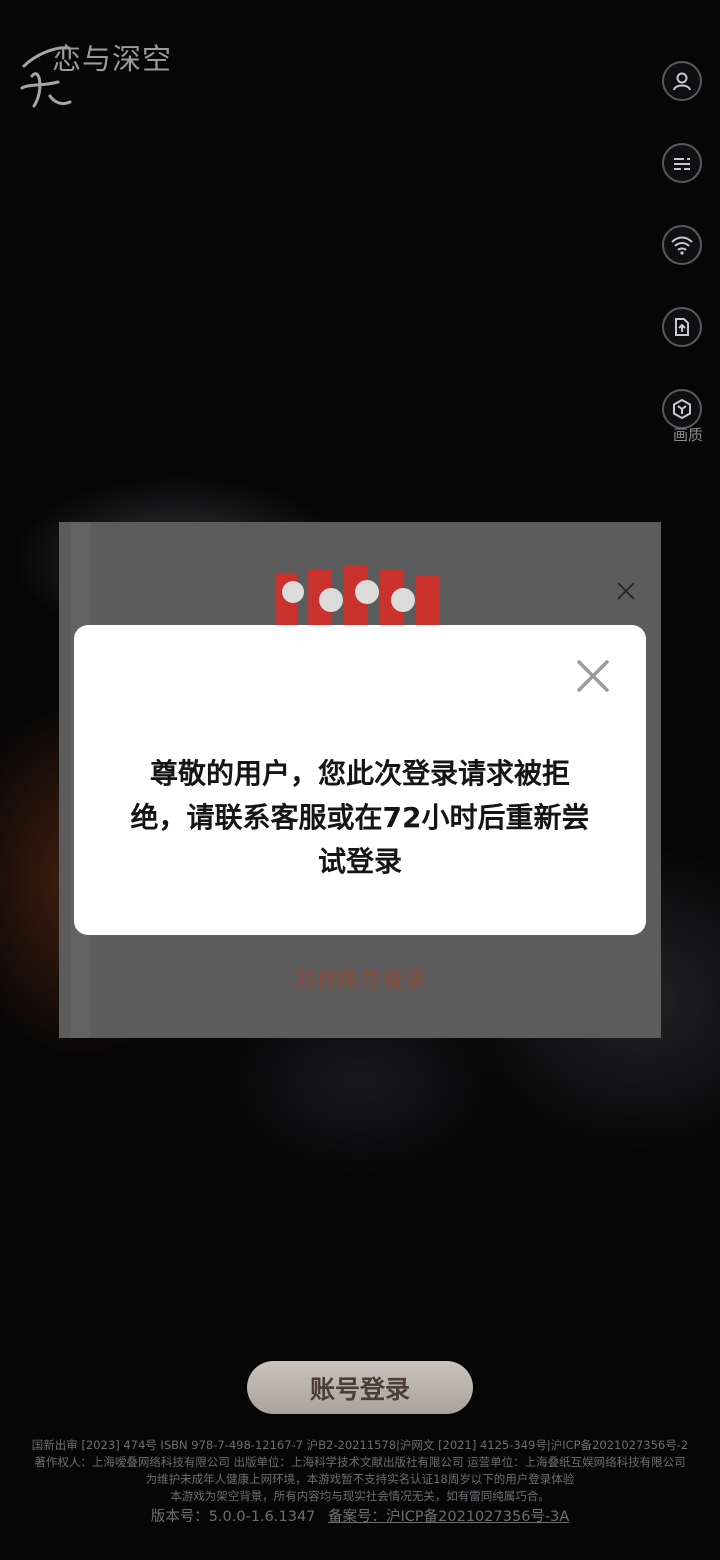 Image resolution: width=720 pixels, height=1560 pixels. I want to click on account-login-button: 账号登录, so click(360, 1387).